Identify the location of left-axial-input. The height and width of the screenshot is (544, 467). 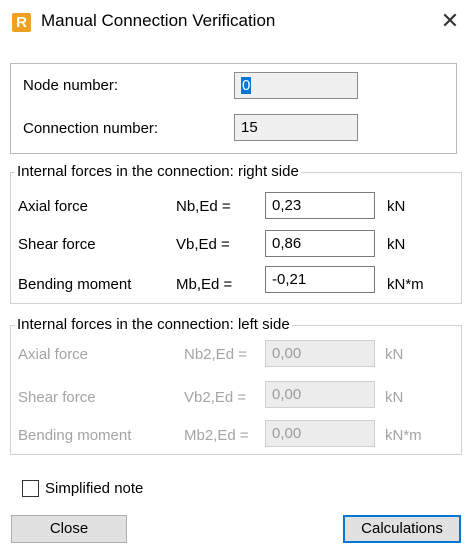
(320, 353).